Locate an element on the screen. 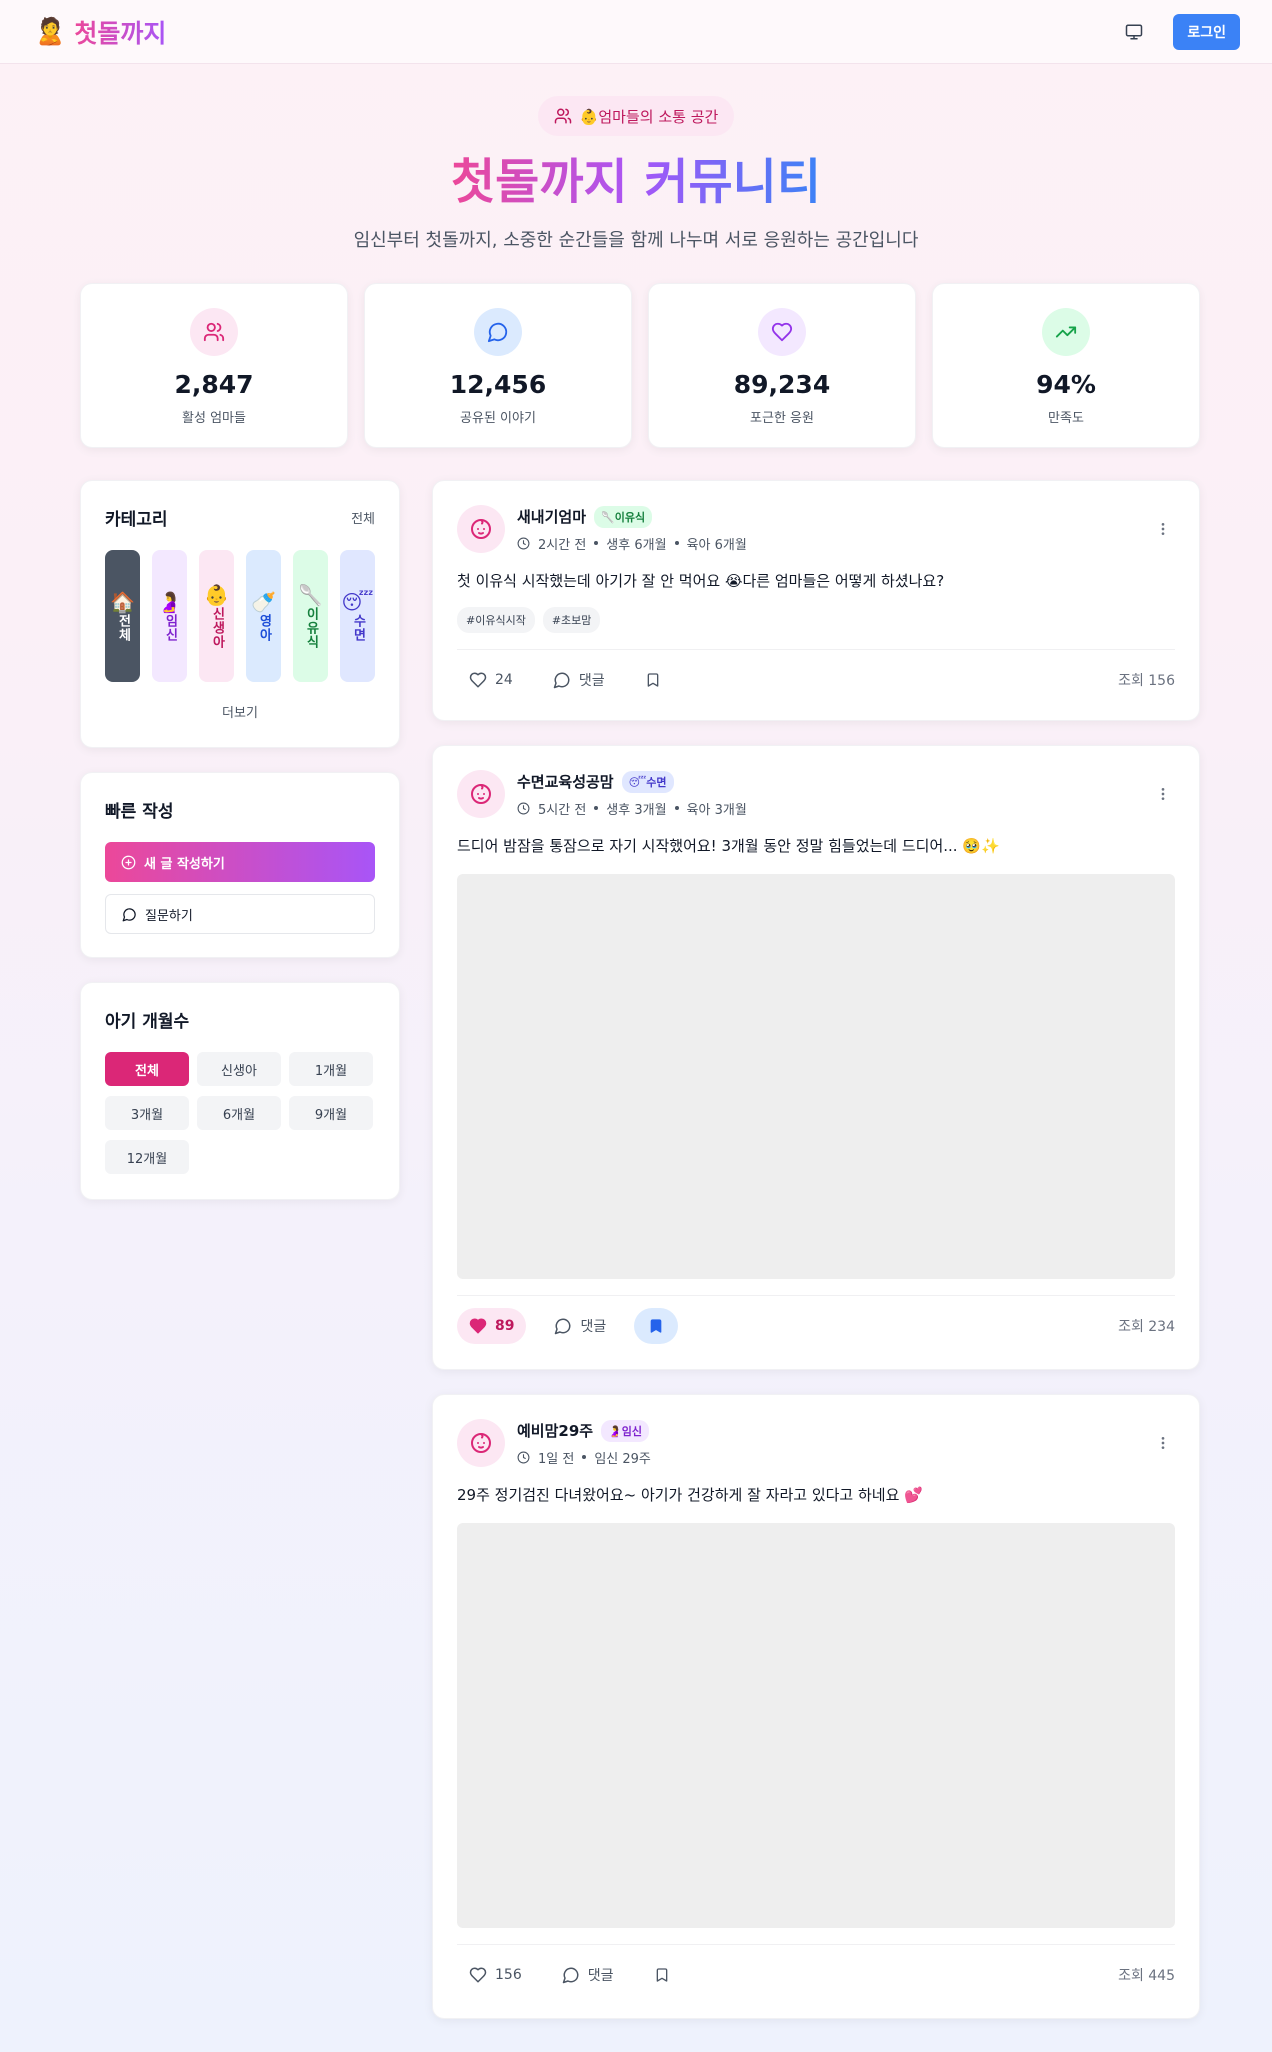 This screenshot has width=1272, height=2052. view-count: 조회 234 is located at coordinates (1146, 1327).